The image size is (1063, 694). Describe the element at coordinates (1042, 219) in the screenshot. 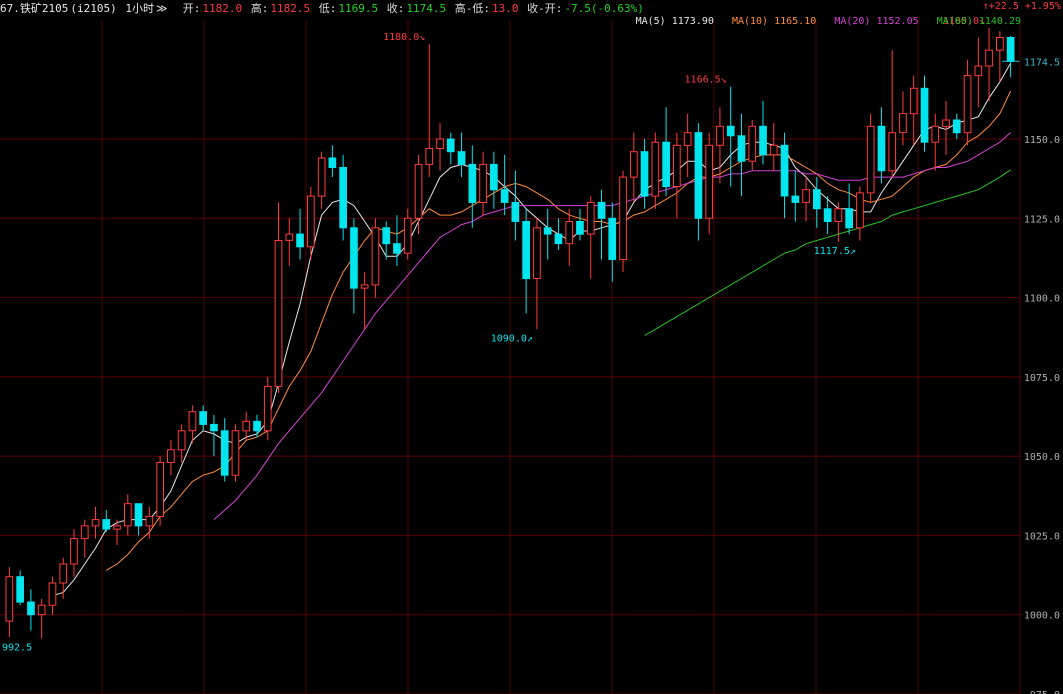

I see `y-tick-label: 1125.0` at that location.